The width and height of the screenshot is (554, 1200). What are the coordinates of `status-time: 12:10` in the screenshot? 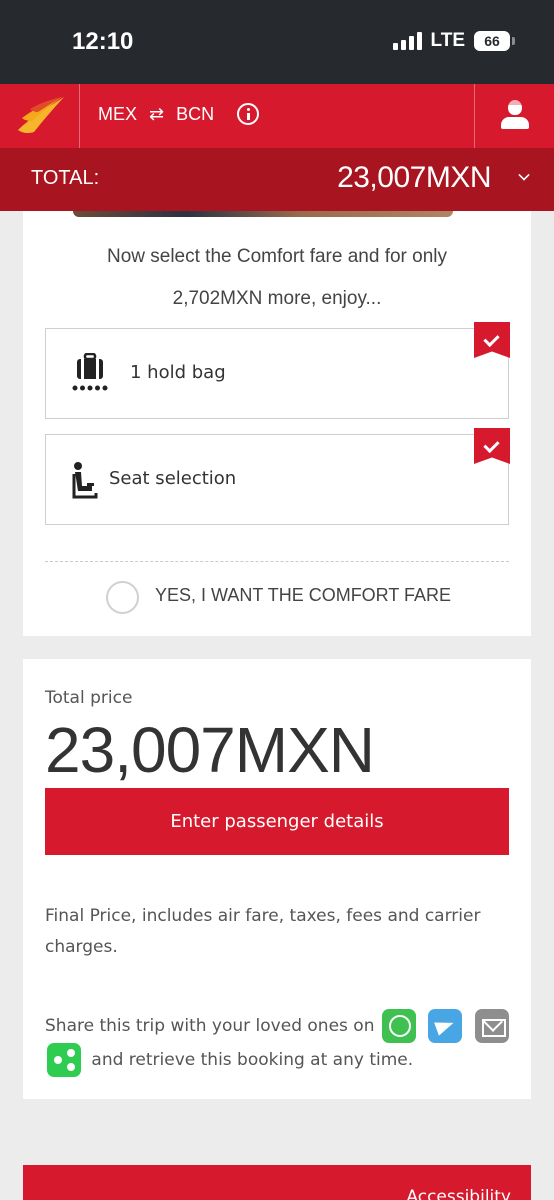 It's located at (103, 41).